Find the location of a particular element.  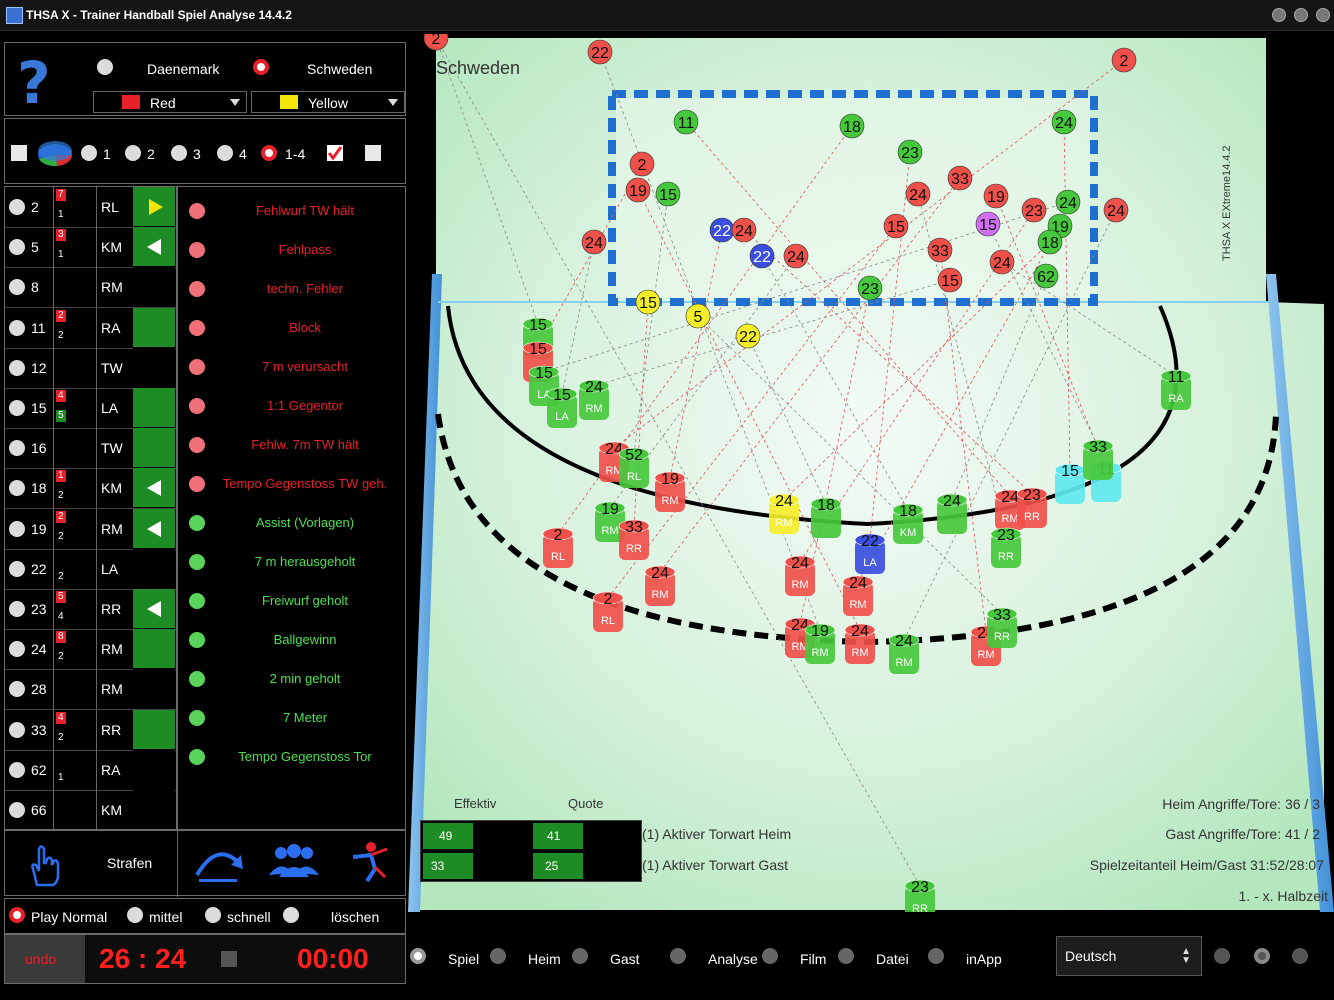

player-row: 24 8 2 RM is located at coordinates (91, 650).